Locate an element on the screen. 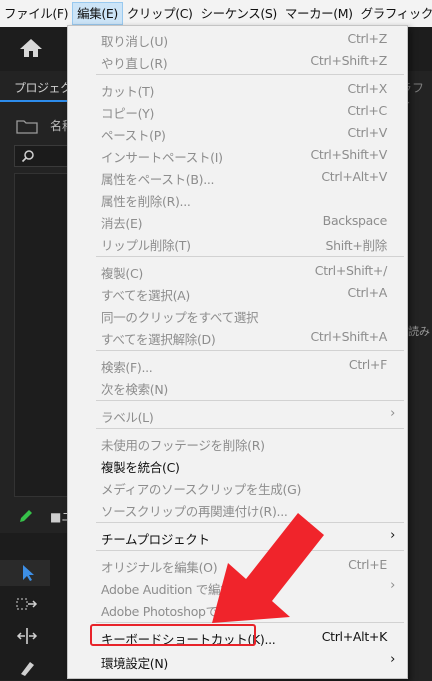 Image resolution: width=432 pixels, height=681 pixels. menu-item-ripple-delete: リップル削除(T) Shift+削除 is located at coordinates (237, 243).